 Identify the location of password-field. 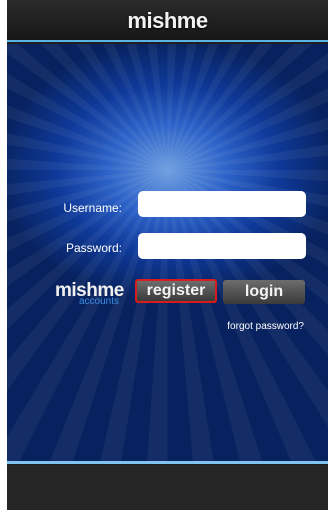
(222, 246).